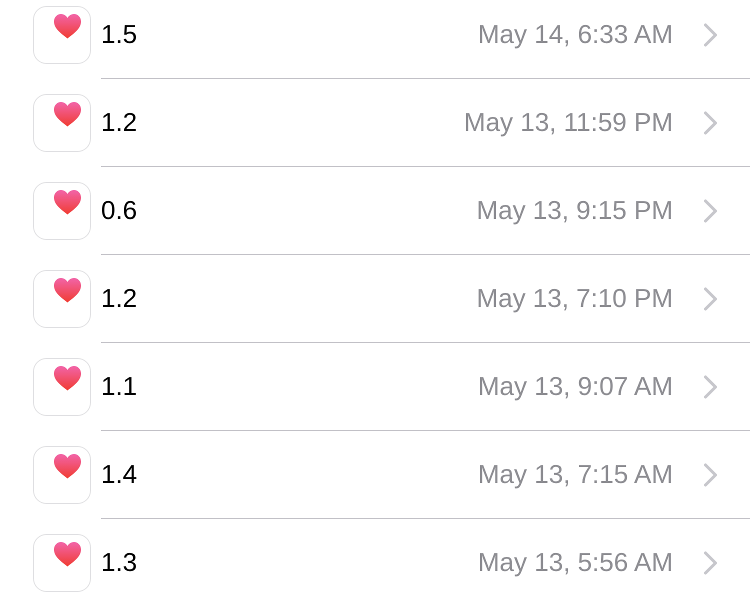  I want to click on timestamp-text: May 13, 11:59 PM, so click(568, 122).